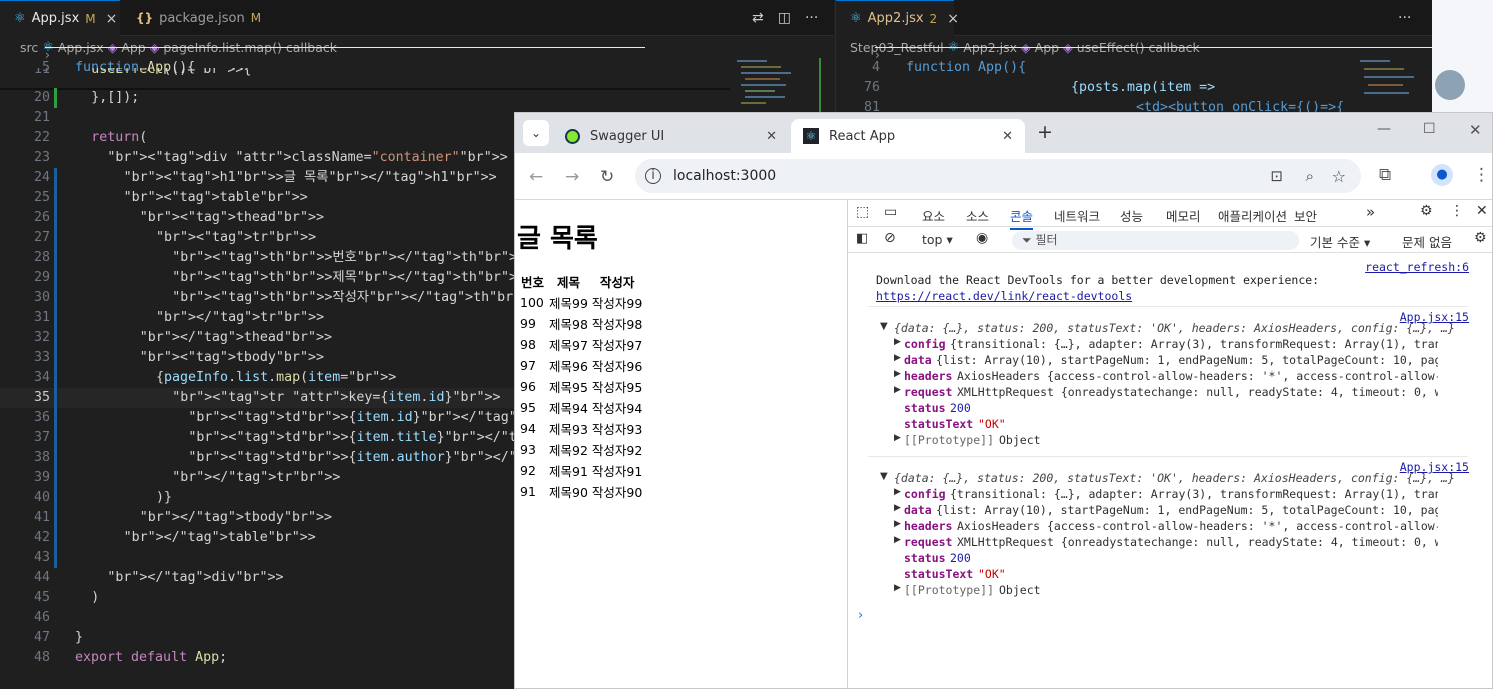 This screenshot has height=689, width=1493. What do you see at coordinates (1305, 215) in the screenshot?
I see `devtools-tab: 보안` at bounding box center [1305, 215].